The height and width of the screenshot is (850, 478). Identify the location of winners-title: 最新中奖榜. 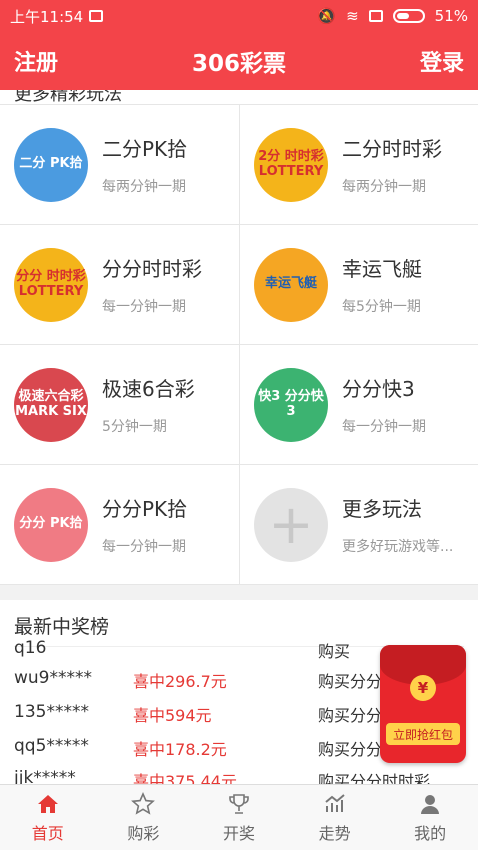
(62, 627).